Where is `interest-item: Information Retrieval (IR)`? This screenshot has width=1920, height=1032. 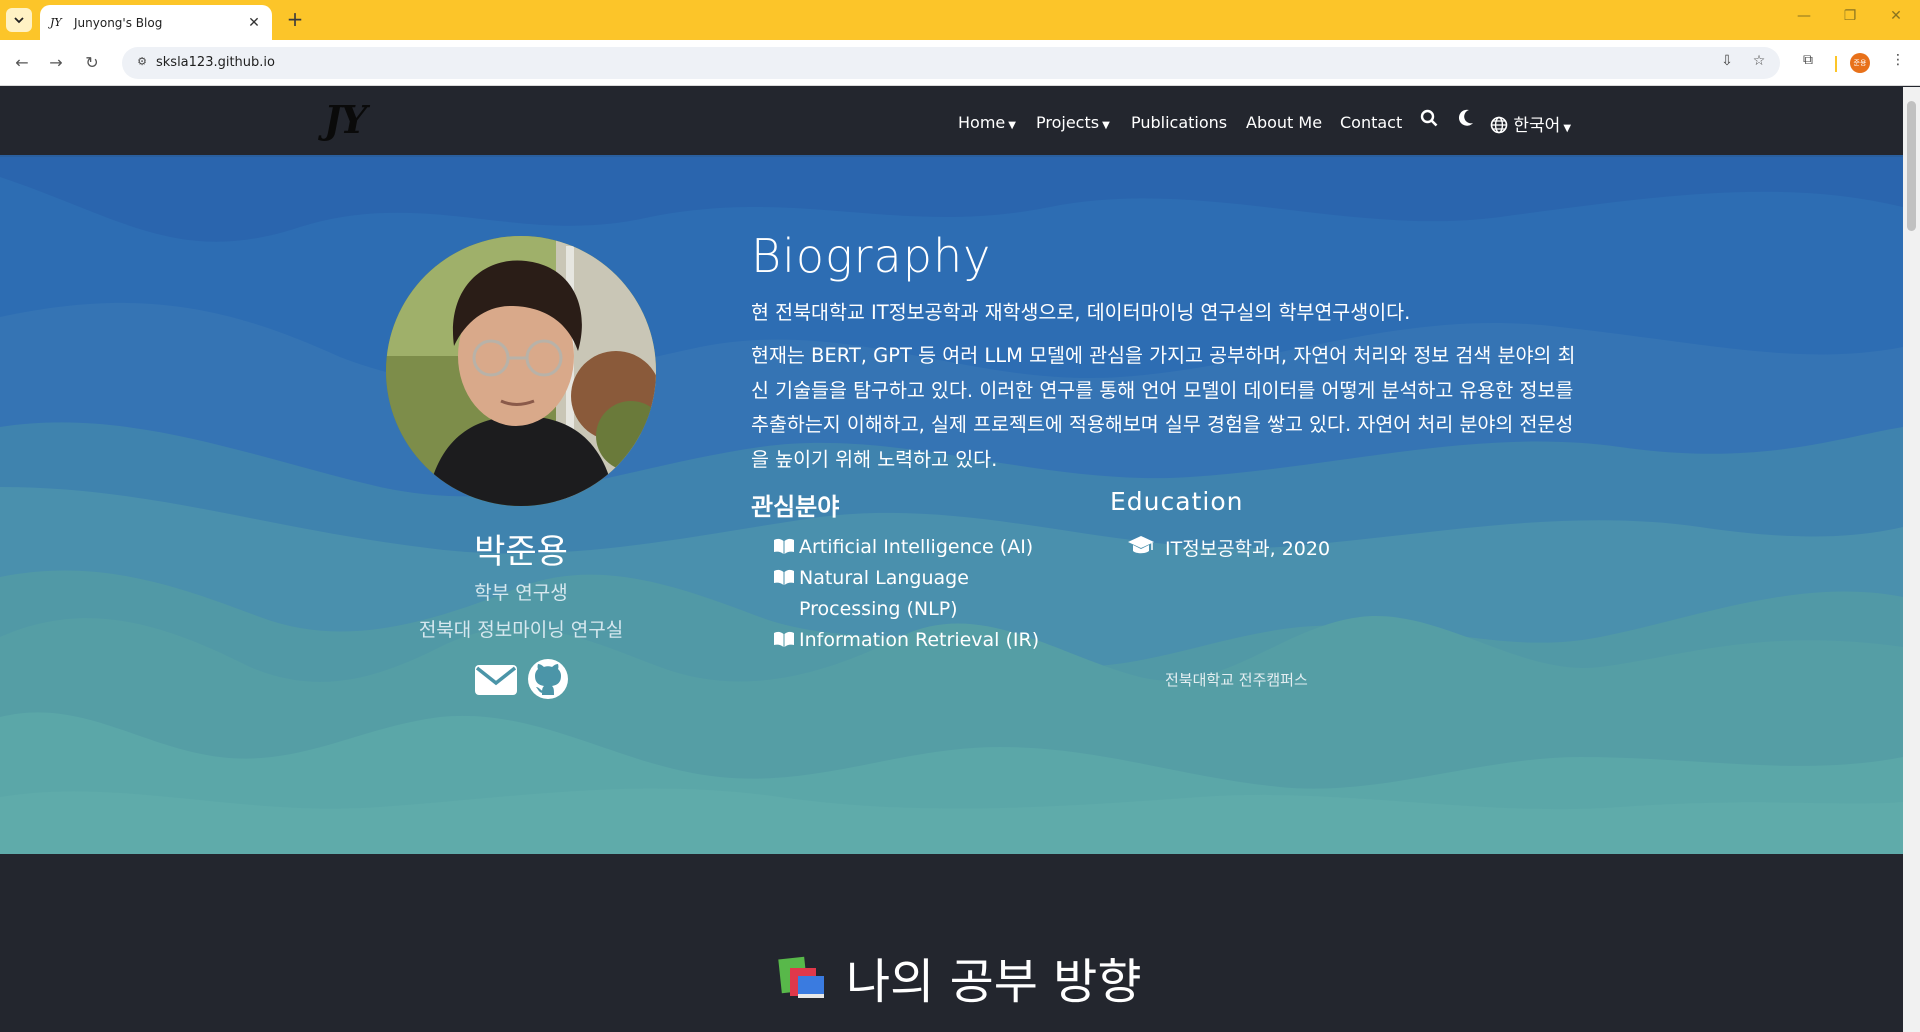 interest-item: Information Retrieval (IR) is located at coordinates (906, 640).